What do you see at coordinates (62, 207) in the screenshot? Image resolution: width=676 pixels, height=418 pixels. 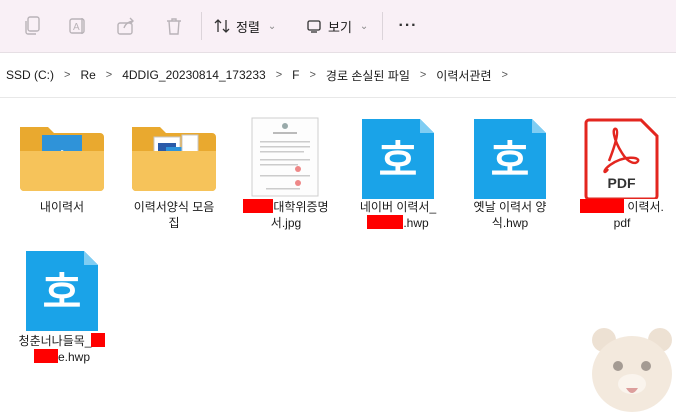 I see `file-name: 내이력서` at bounding box center [62, 207].